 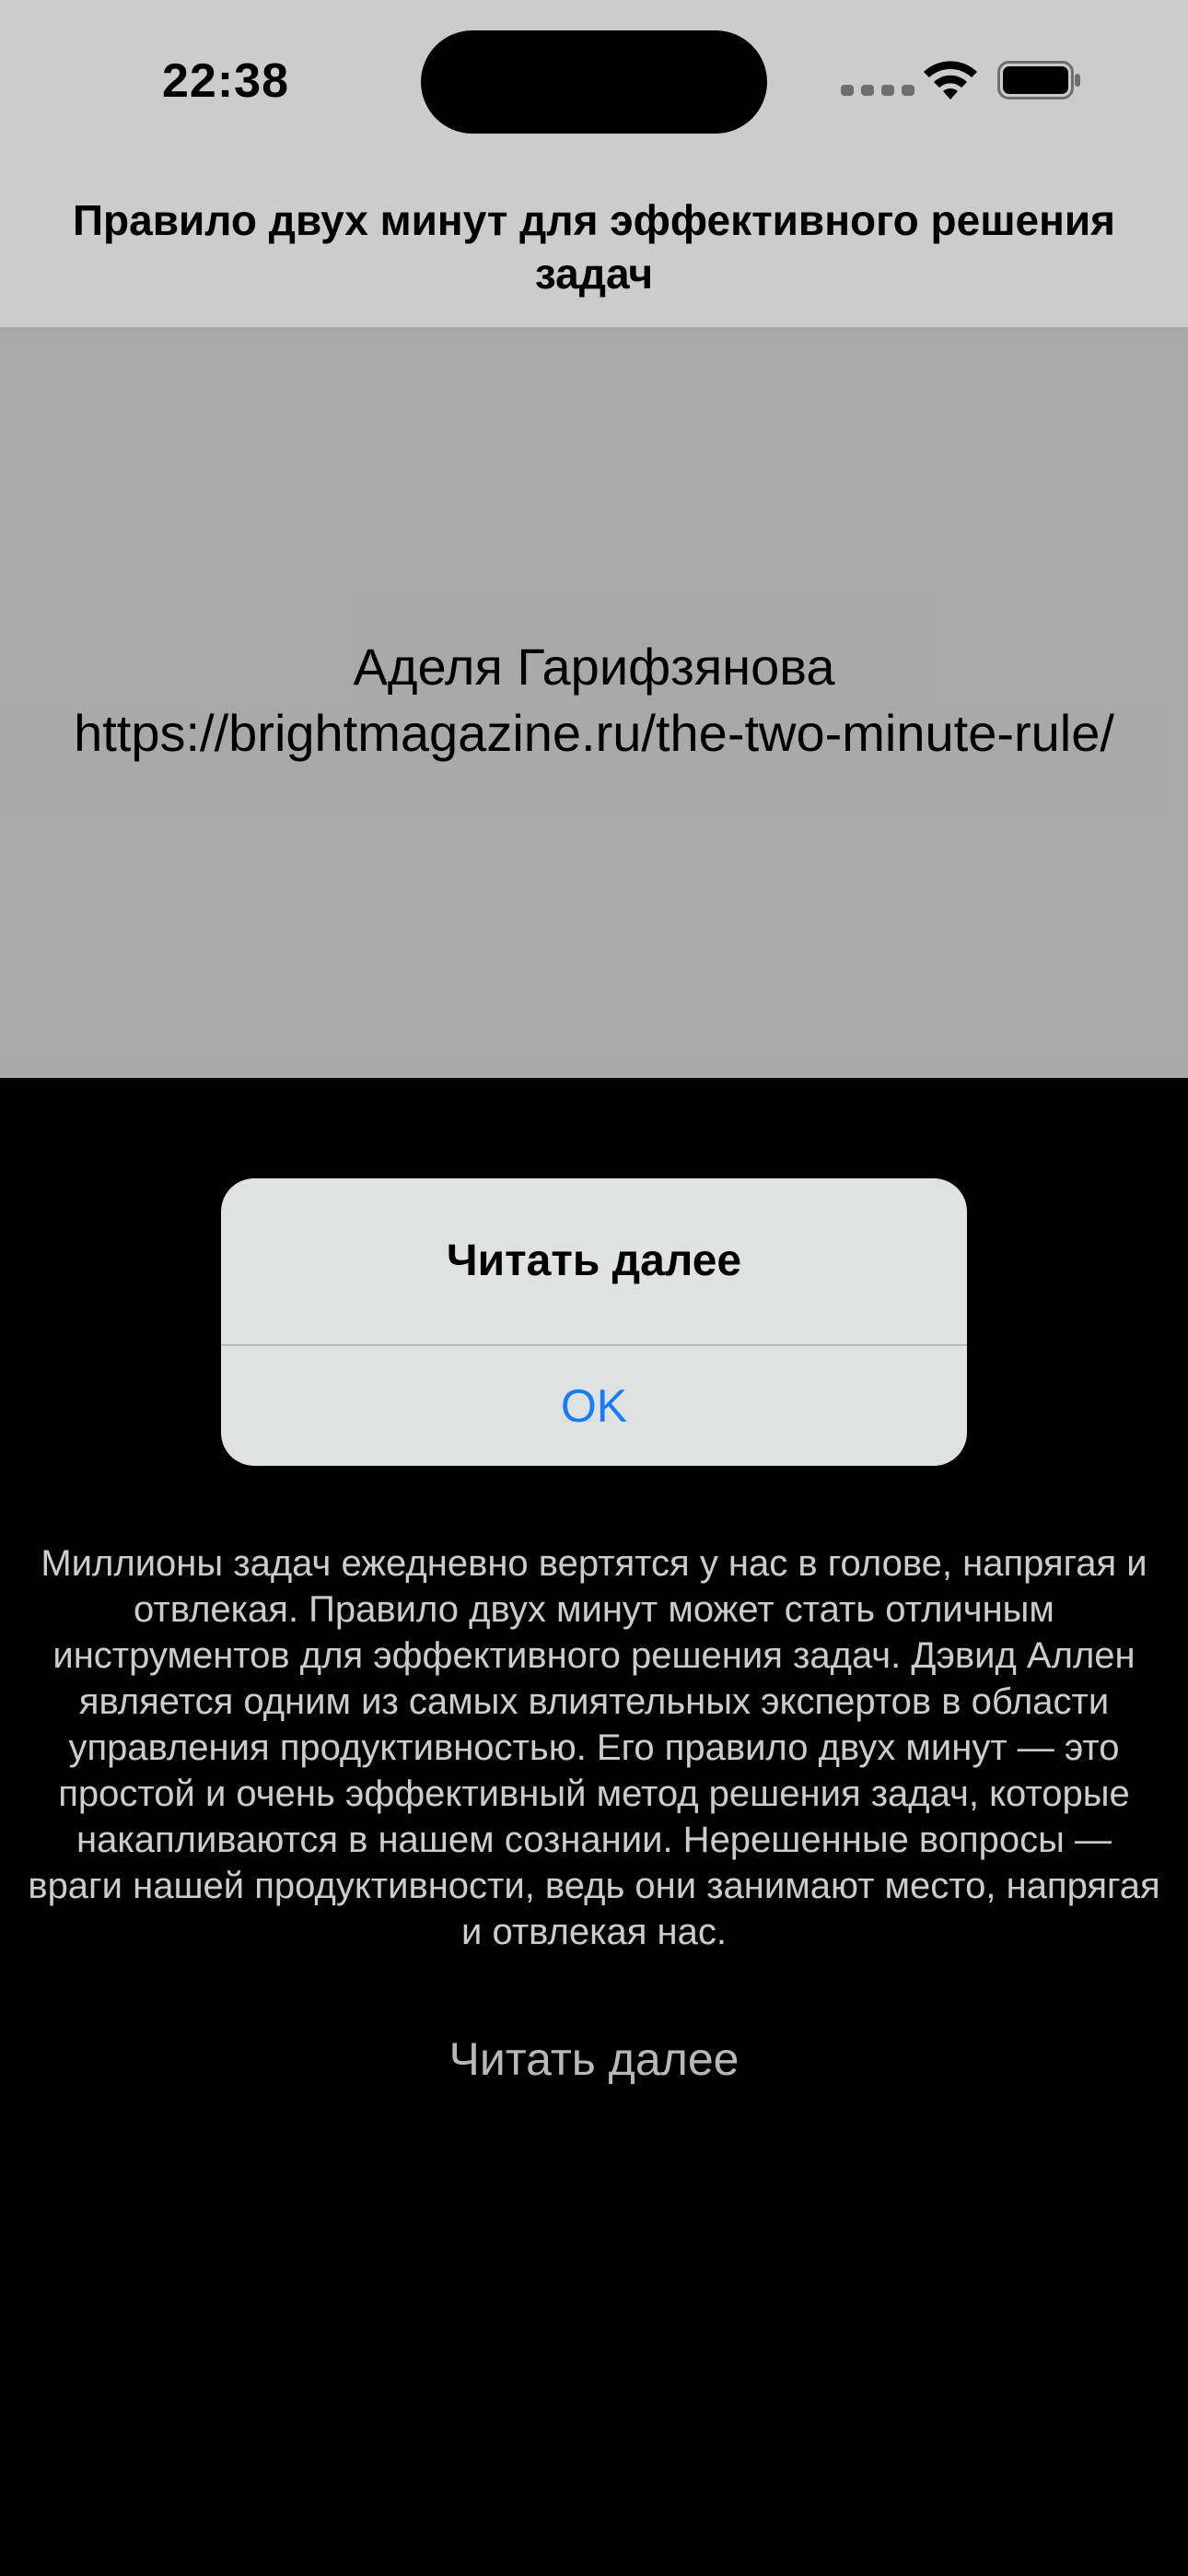 I want to click on alert-dialog: Читать далее OK, so click(x=594, y=1322).